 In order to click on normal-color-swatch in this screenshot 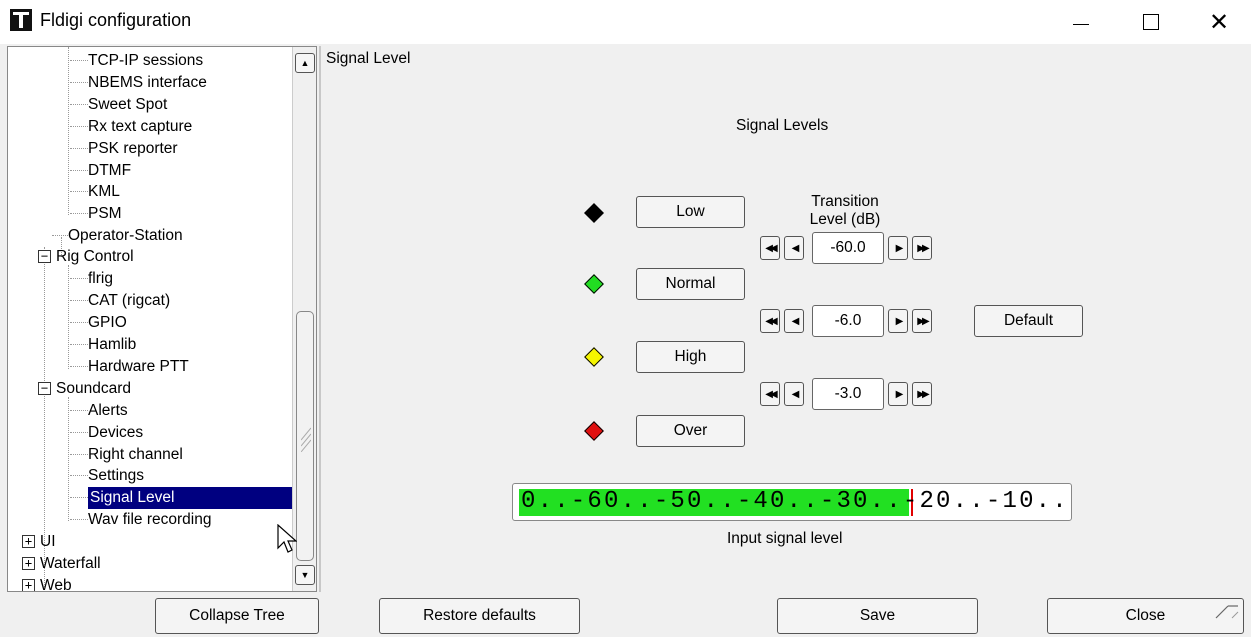, I will do `click(594, 284)`.